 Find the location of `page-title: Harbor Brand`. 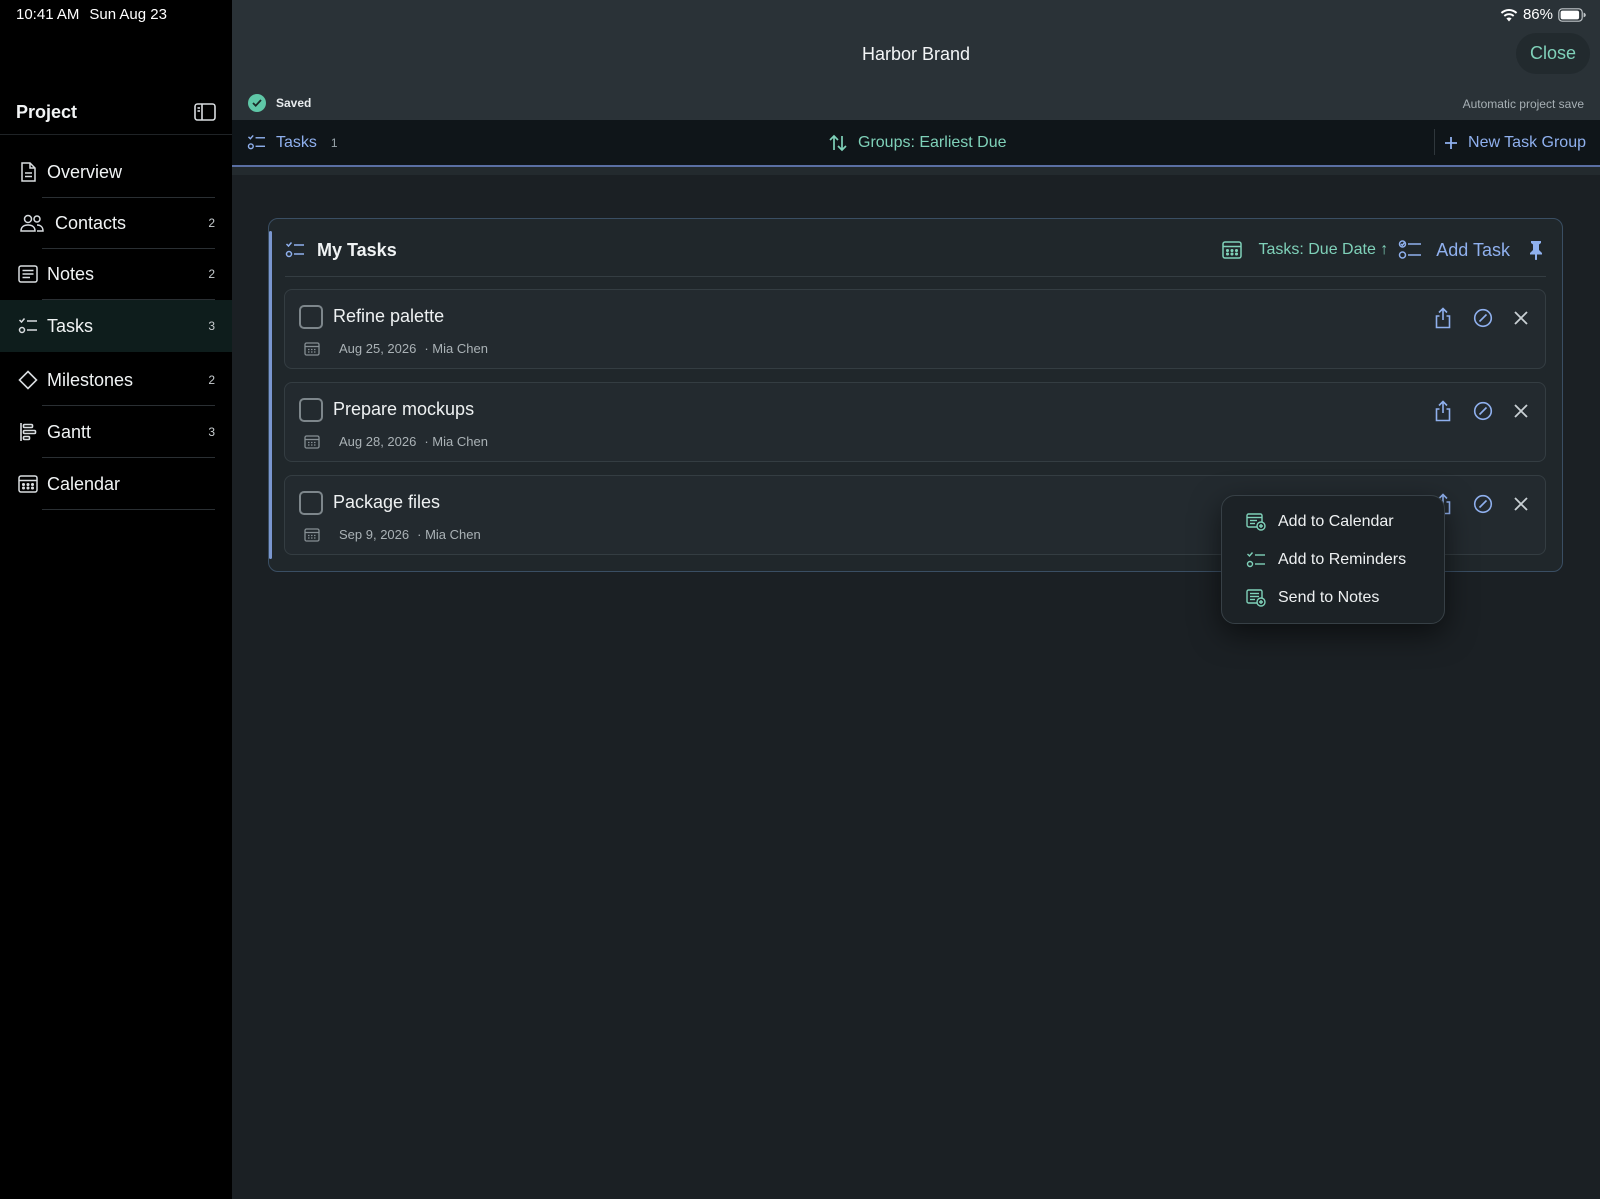

page-title: Harbor Brand is located at coordinates (916, 54).